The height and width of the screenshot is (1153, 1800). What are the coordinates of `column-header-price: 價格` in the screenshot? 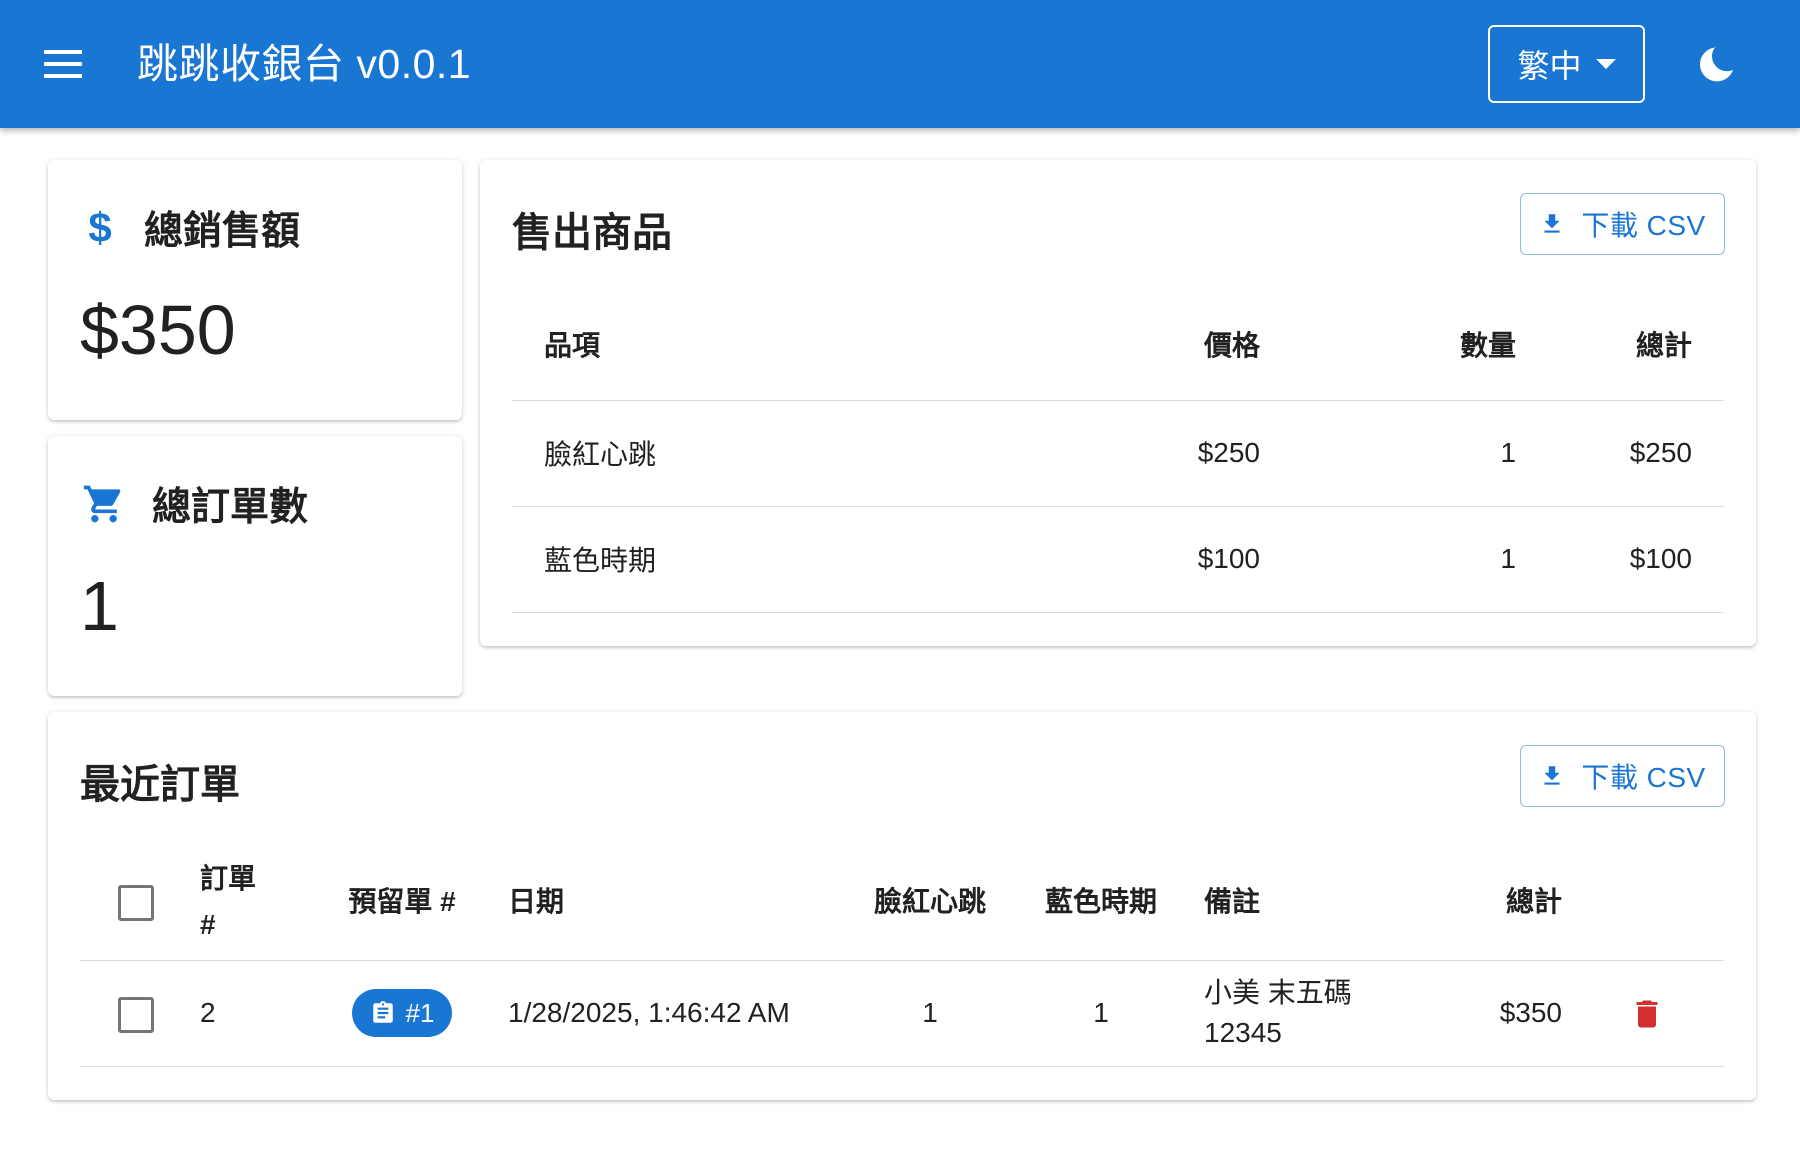 It's located at (1172, 344).